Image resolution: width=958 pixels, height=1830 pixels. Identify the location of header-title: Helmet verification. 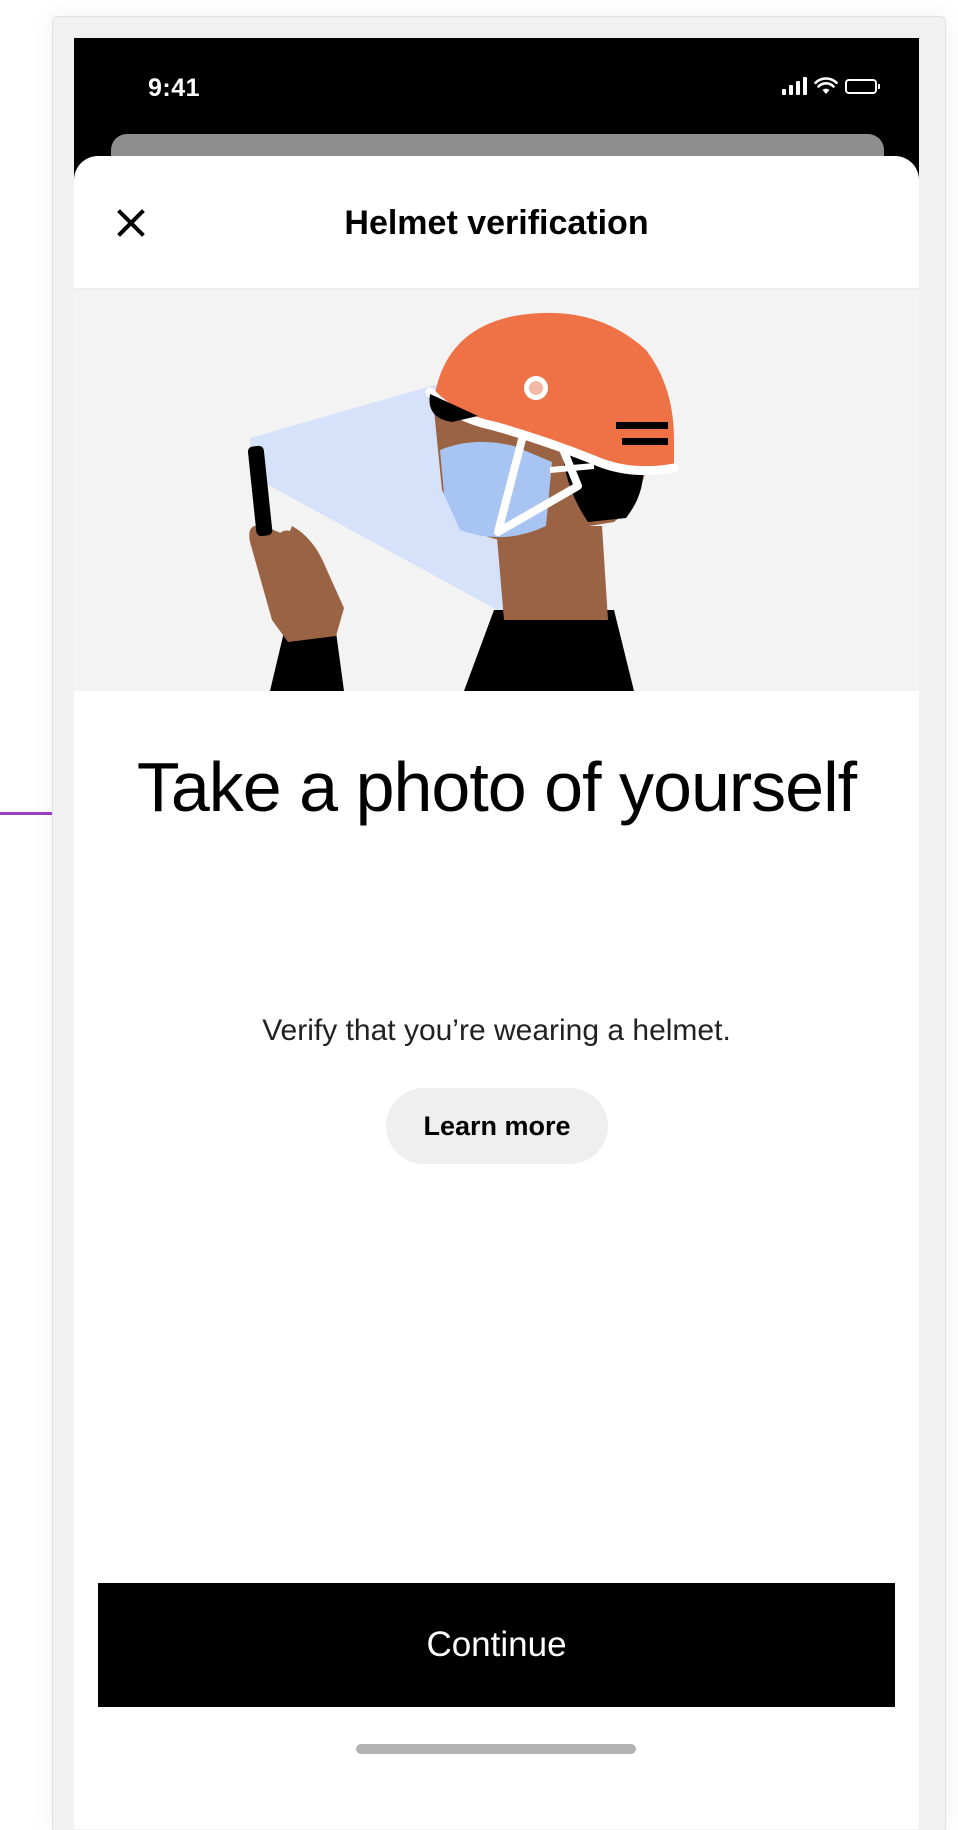
(496, 223).